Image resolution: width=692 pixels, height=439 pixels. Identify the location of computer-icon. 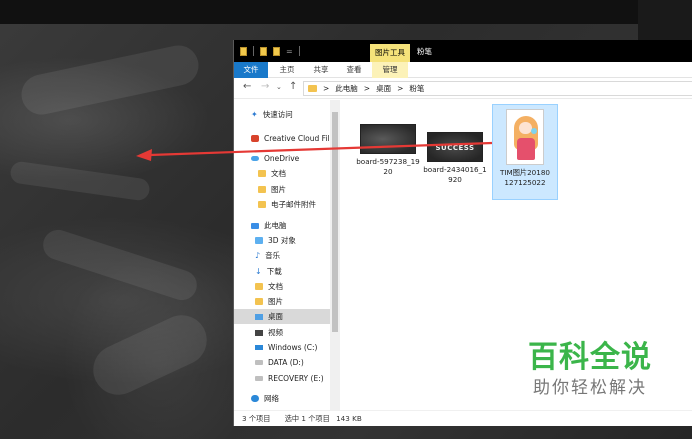
(255, 225).